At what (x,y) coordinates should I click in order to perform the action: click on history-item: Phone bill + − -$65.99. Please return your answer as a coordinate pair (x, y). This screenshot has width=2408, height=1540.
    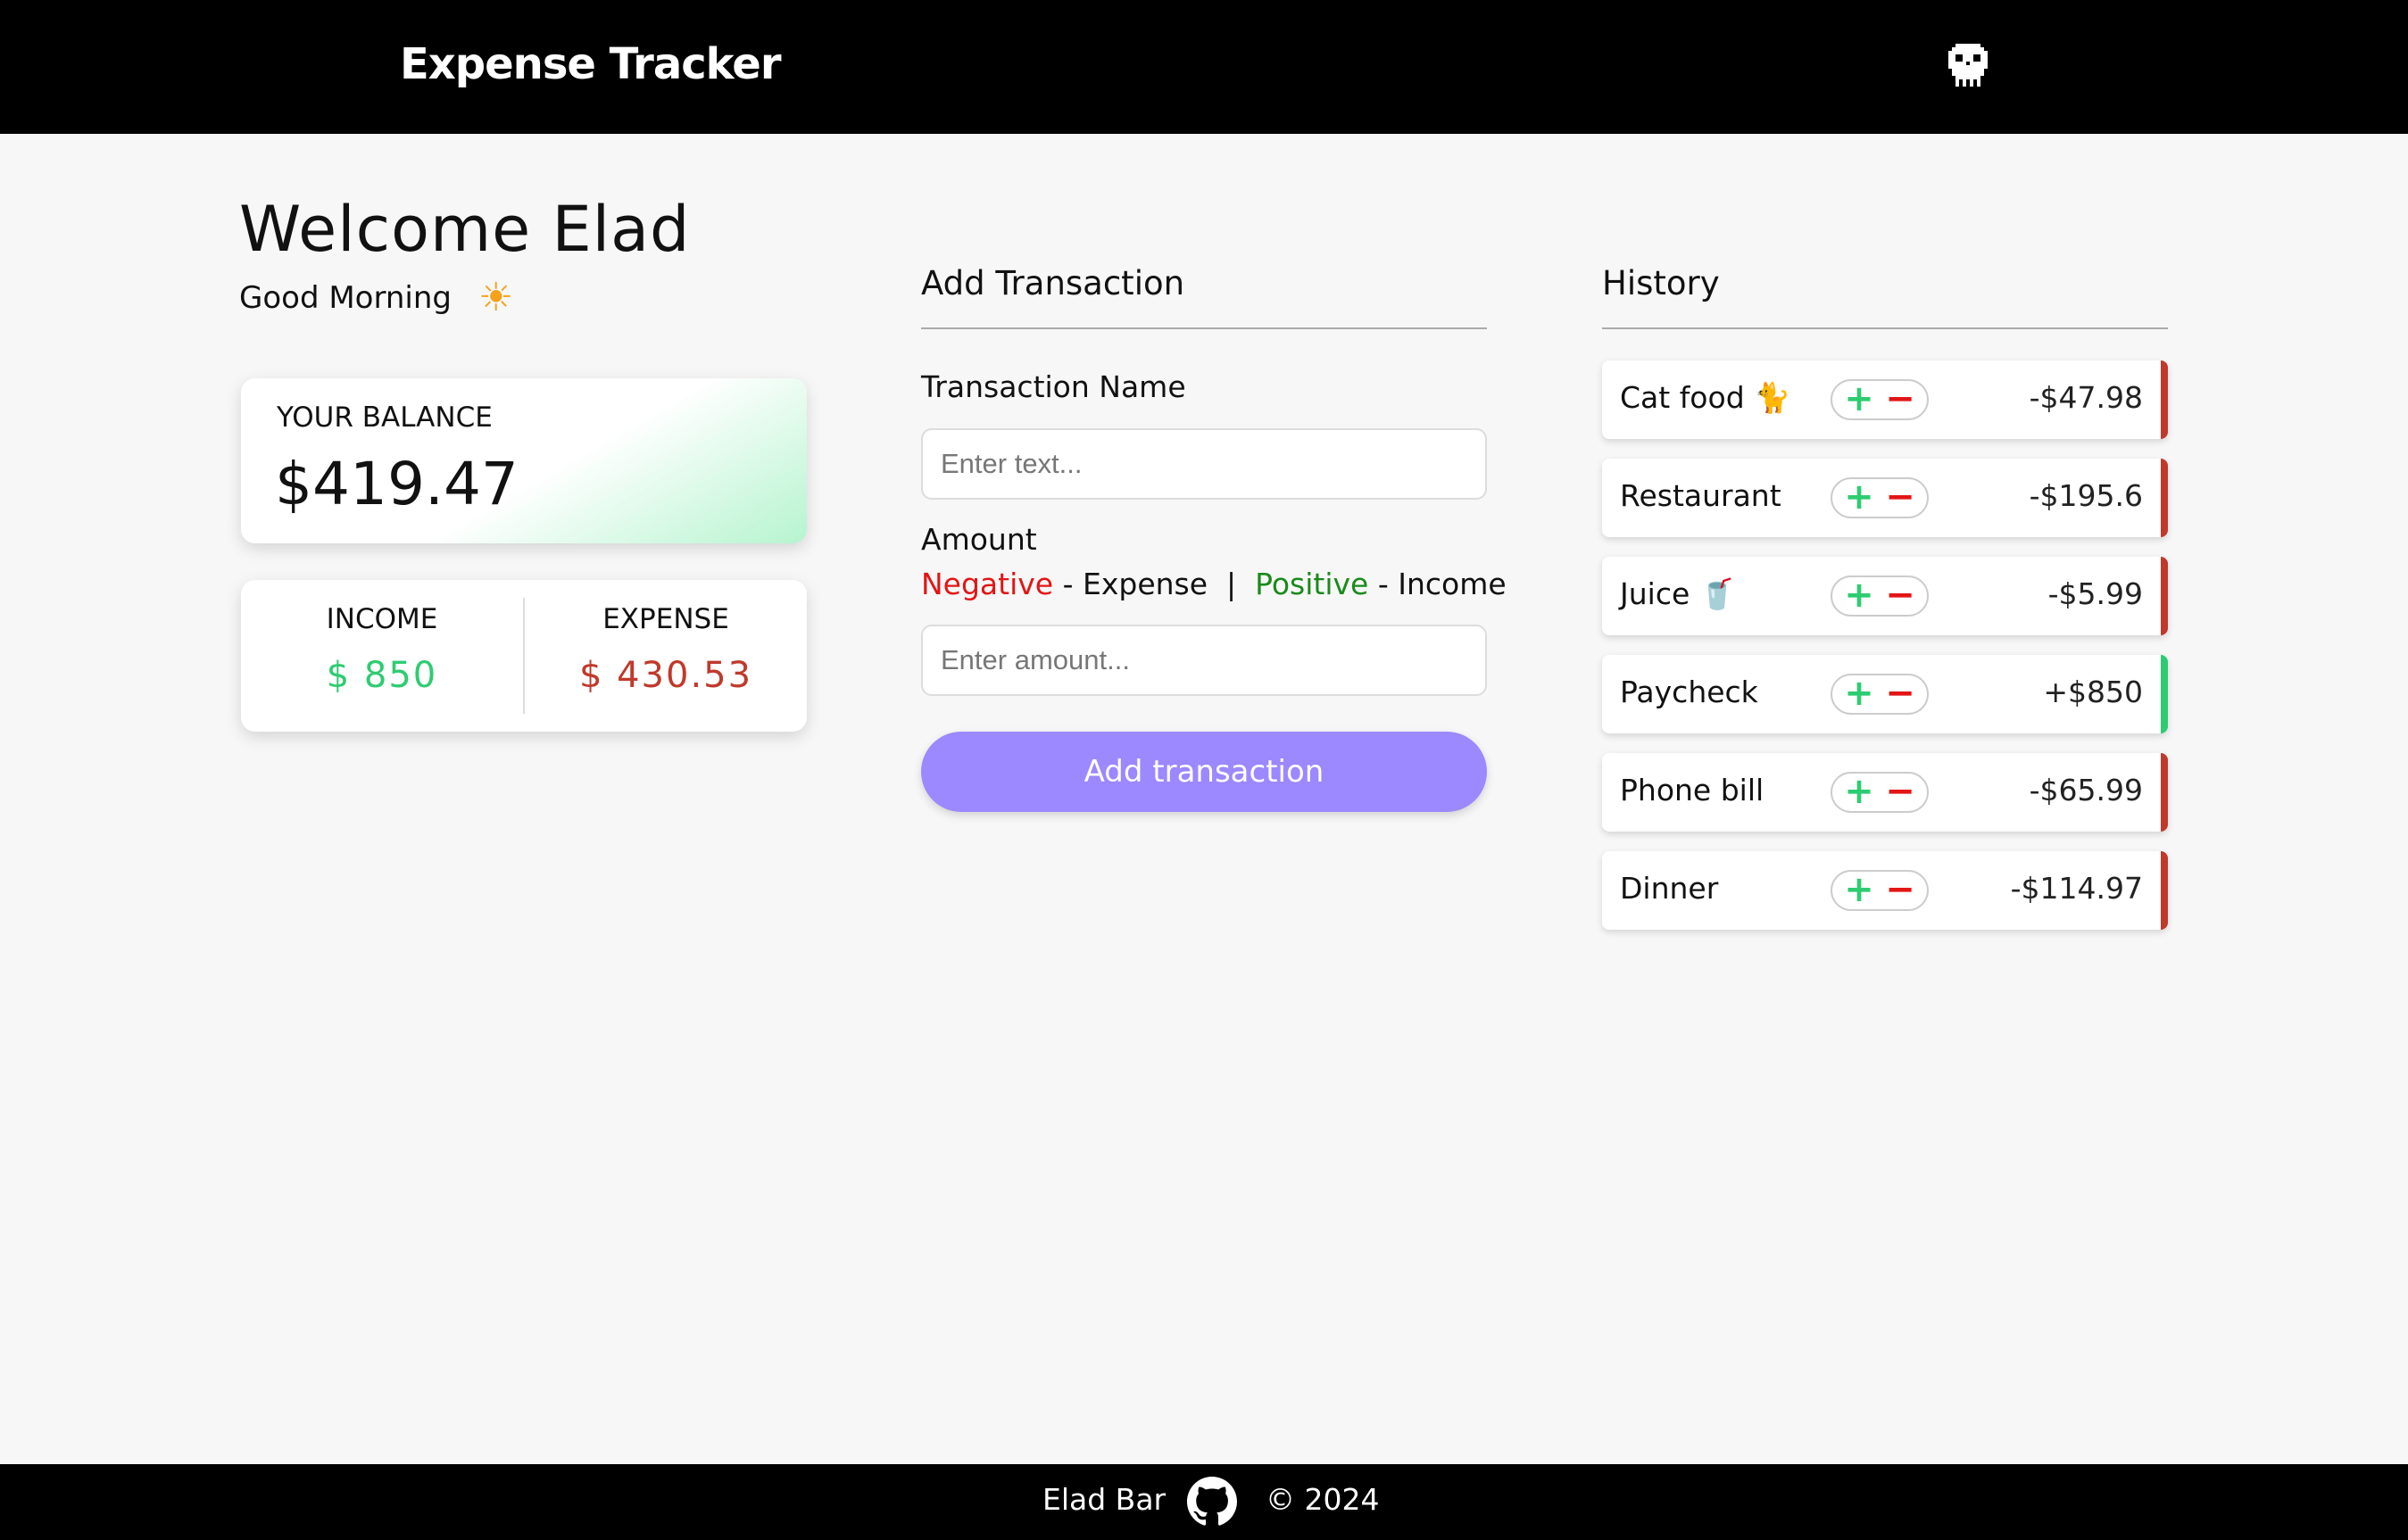
    Looking at the image, I should click on (1885, 793).